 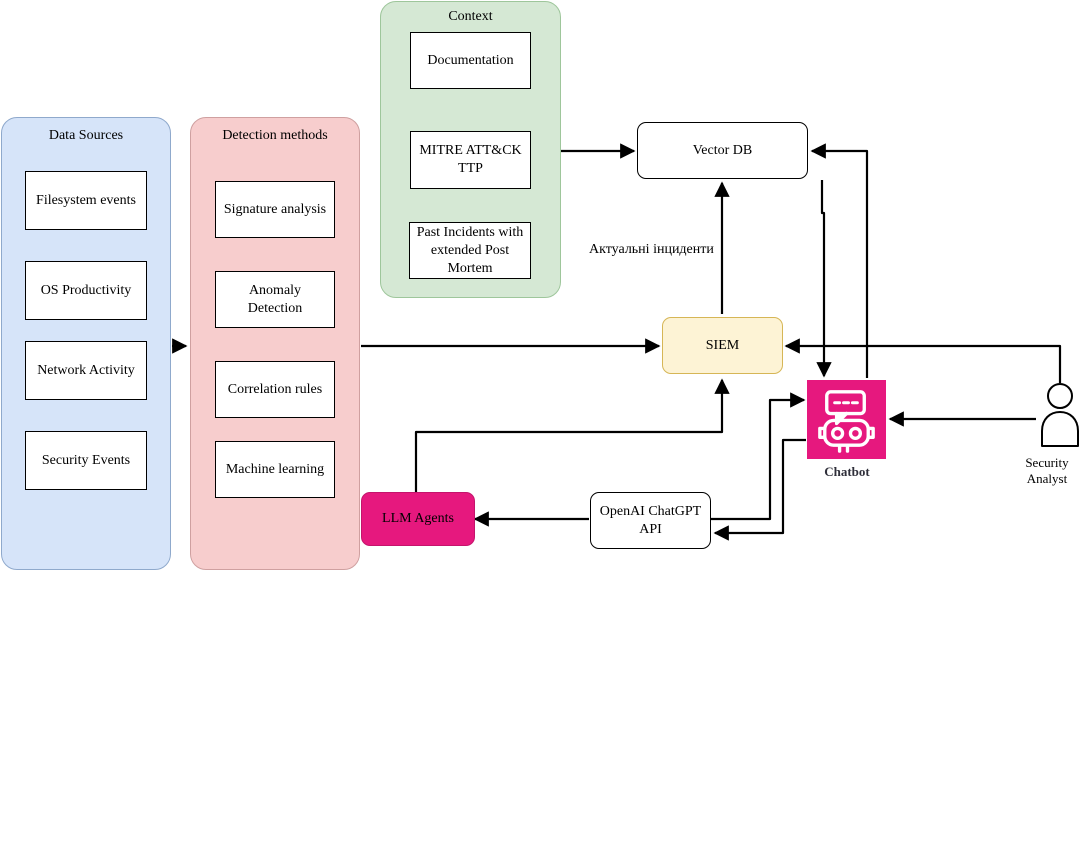 I want to click on context-item-label: Past Incidents with extended Post Mortem, so click(x=470, y=250).